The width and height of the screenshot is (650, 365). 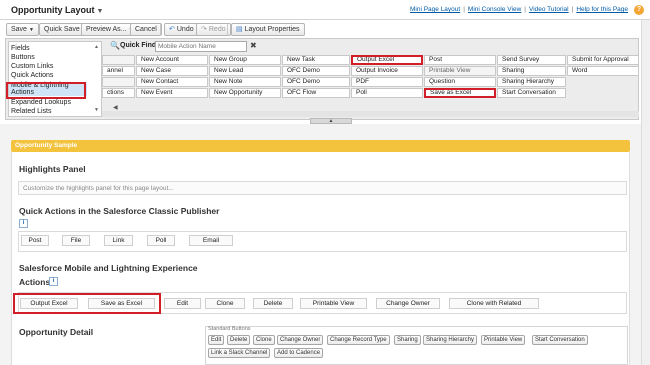 What do you see at coordinates (96, 110) in the screenshot?
I see `scroll-down-icon: ▼` at bounding box center [96, 110].